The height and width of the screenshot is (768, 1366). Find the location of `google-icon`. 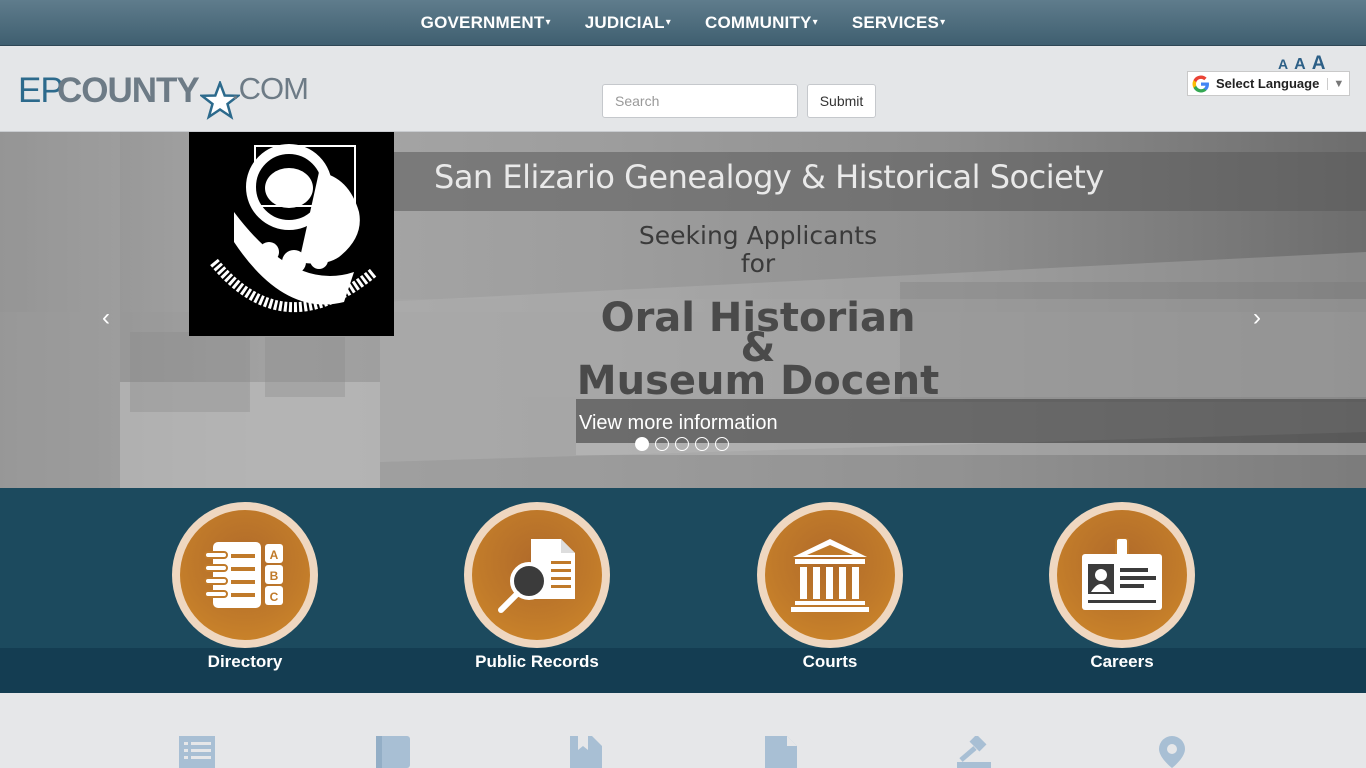

google-icon is located at coordinates (1200, 83).